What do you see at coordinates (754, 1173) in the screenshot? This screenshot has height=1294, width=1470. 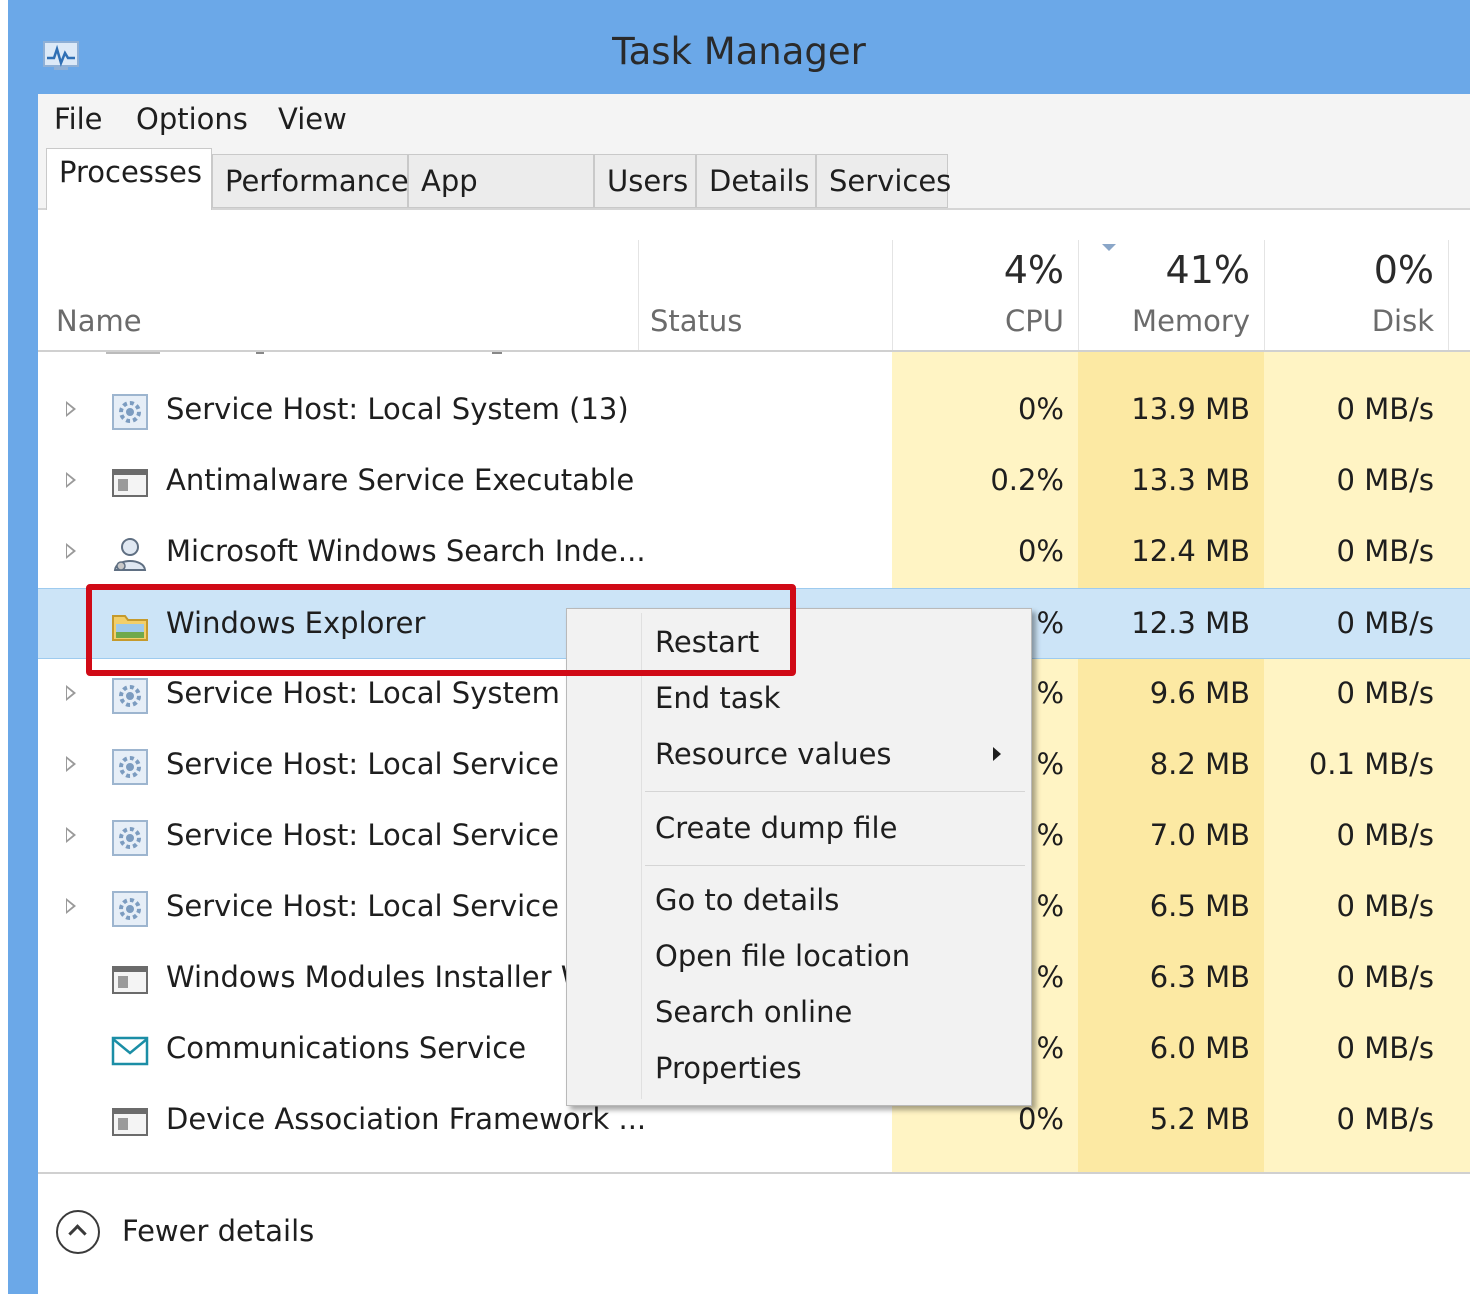 I see `footer-divider` at bounding box center [754, 1173].